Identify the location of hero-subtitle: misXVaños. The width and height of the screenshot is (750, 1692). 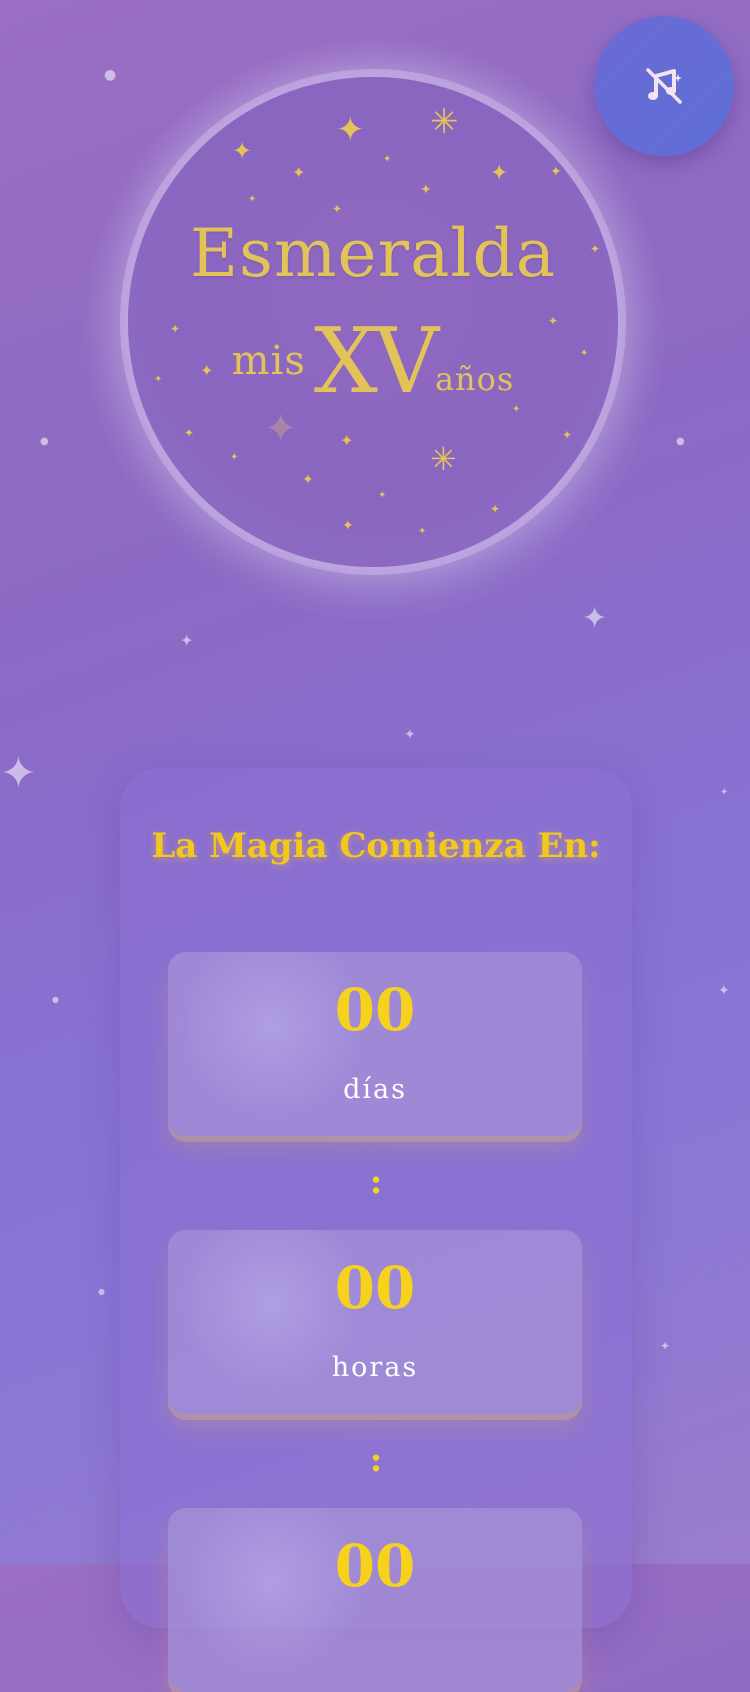
(373, 362).